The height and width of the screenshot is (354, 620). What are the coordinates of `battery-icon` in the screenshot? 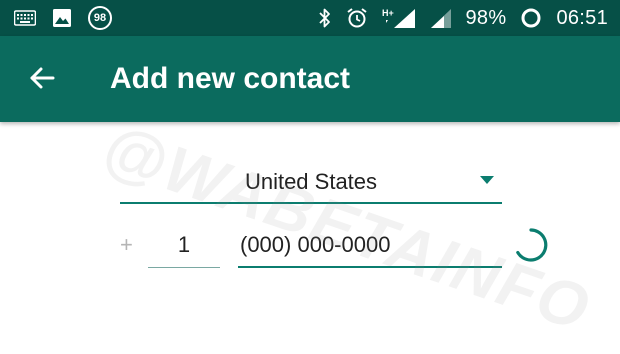 It's located at (531, 18).